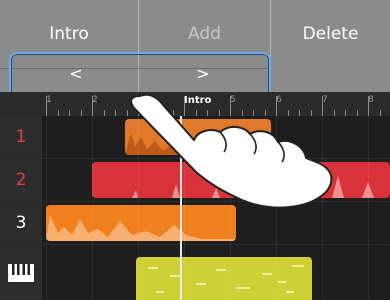  I want to click on track-label: 3, so click(21, 223).